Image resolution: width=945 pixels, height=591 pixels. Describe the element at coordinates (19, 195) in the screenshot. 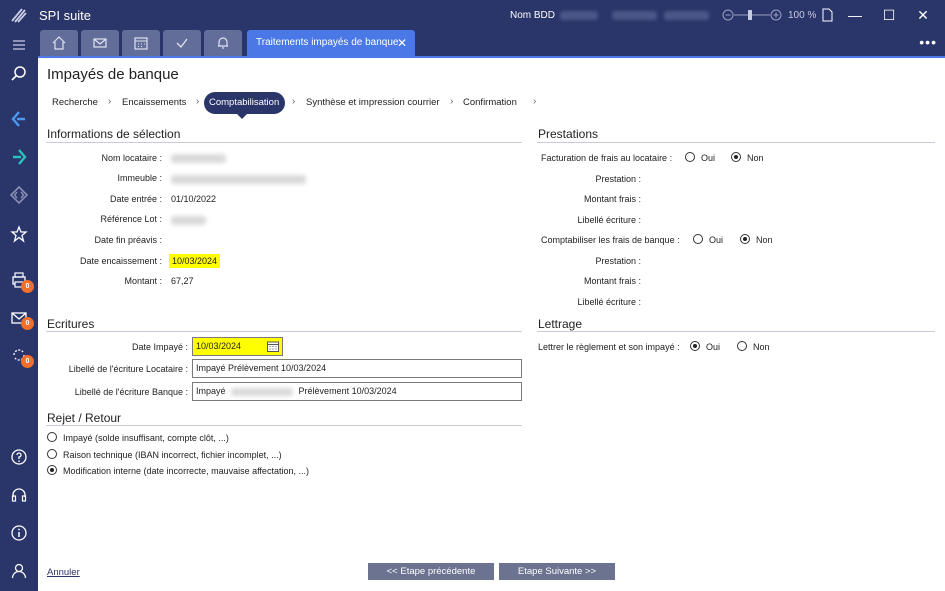

I see `module-grey-icon` at that location.